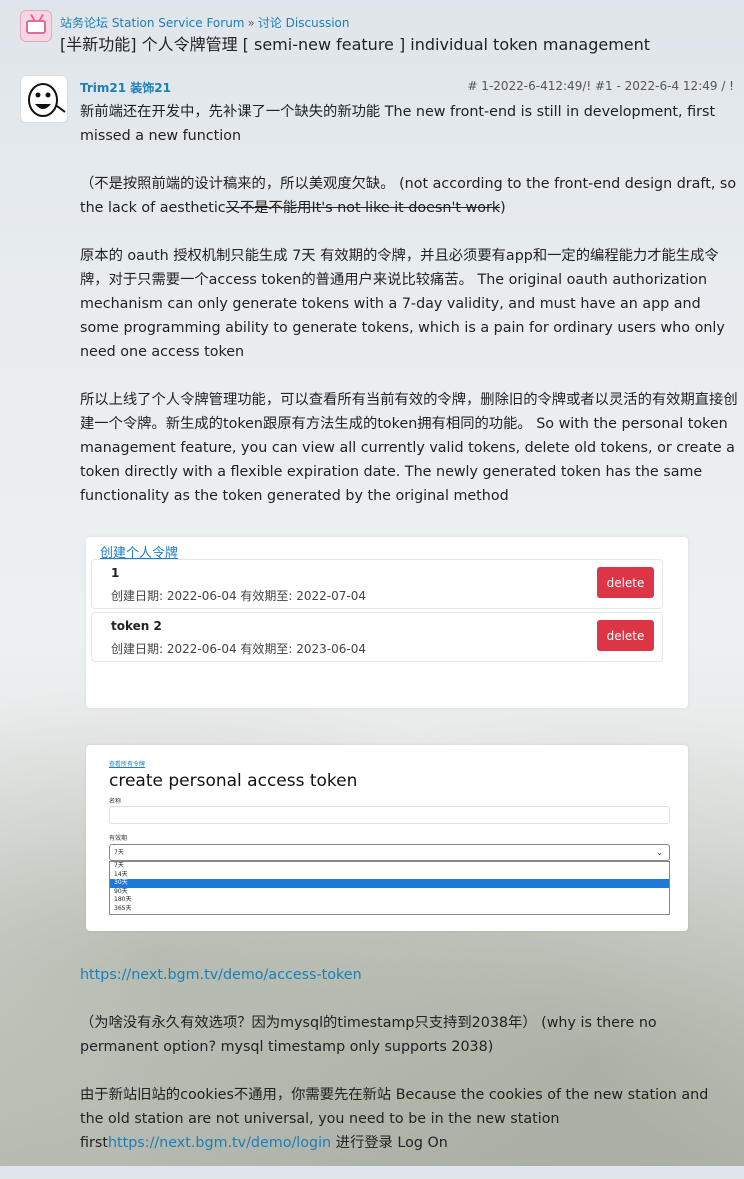 The image size is (744, 1179). I want to click on expiry-select: 7天 ⌄, so click(389, 852).